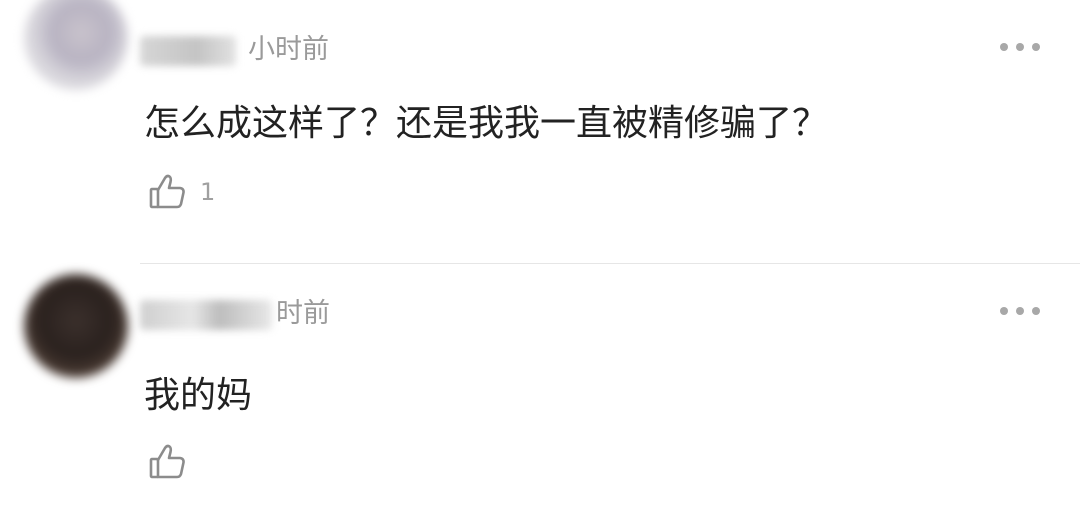  What do you see at coordinates (208, 192) in the screenshot?
I see `like-count: 1` at bounding box center [208, 192].